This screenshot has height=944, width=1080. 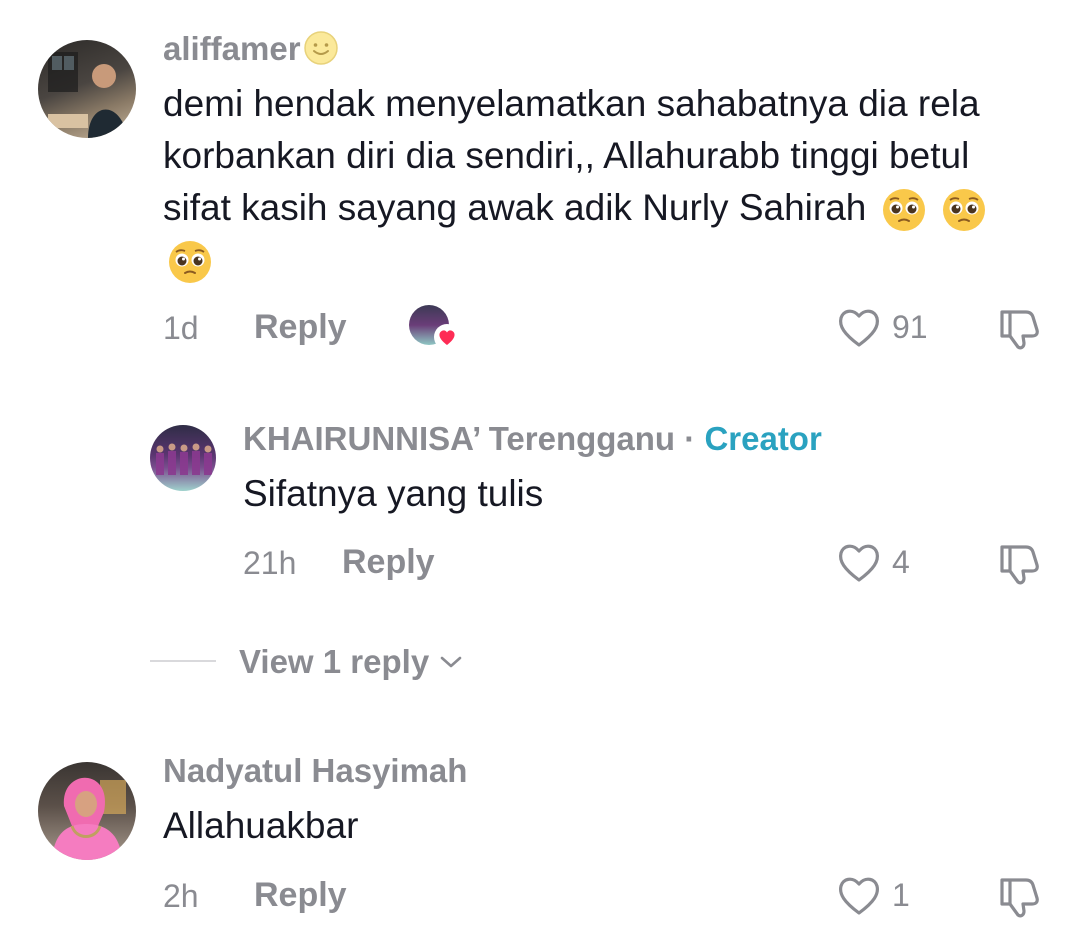 I want to click on creator-badge: Creator, so click(x=763, y=438).